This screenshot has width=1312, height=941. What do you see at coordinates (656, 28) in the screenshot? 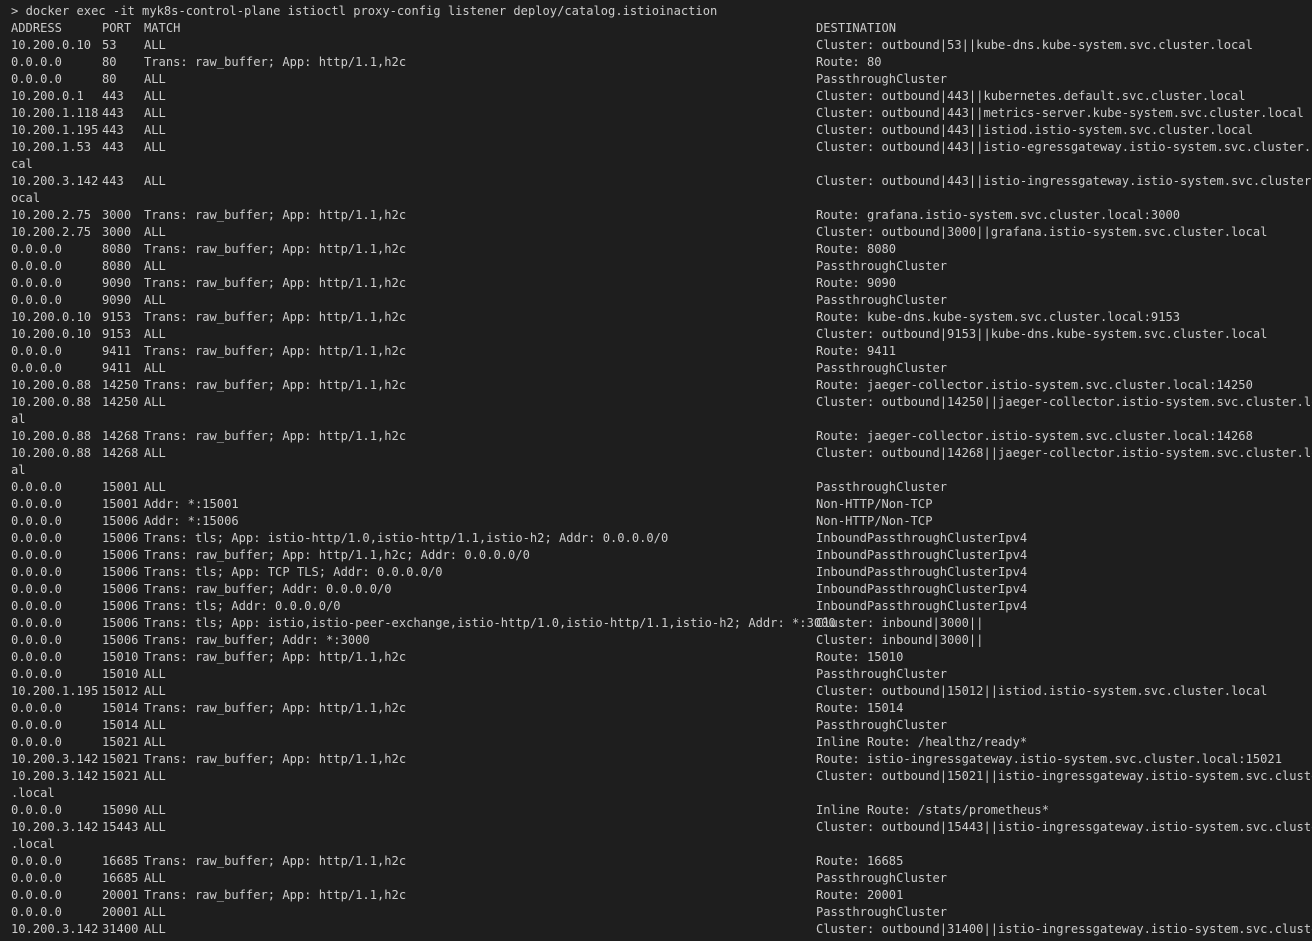
I see `table-header: ADDRESS PORT MATCH DESTINATION` at bounding box center [656, 28].